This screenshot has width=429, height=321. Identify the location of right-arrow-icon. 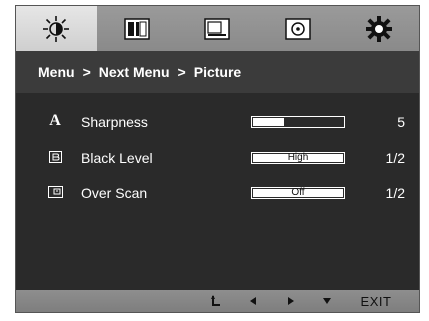
(291, 301).